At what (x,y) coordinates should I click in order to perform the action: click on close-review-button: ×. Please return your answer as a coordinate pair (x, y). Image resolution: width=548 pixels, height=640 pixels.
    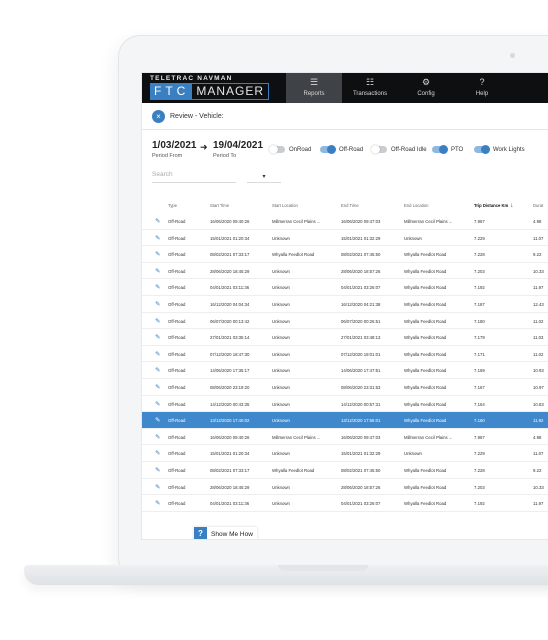
    Looking at the image, I should click on (158, 116).